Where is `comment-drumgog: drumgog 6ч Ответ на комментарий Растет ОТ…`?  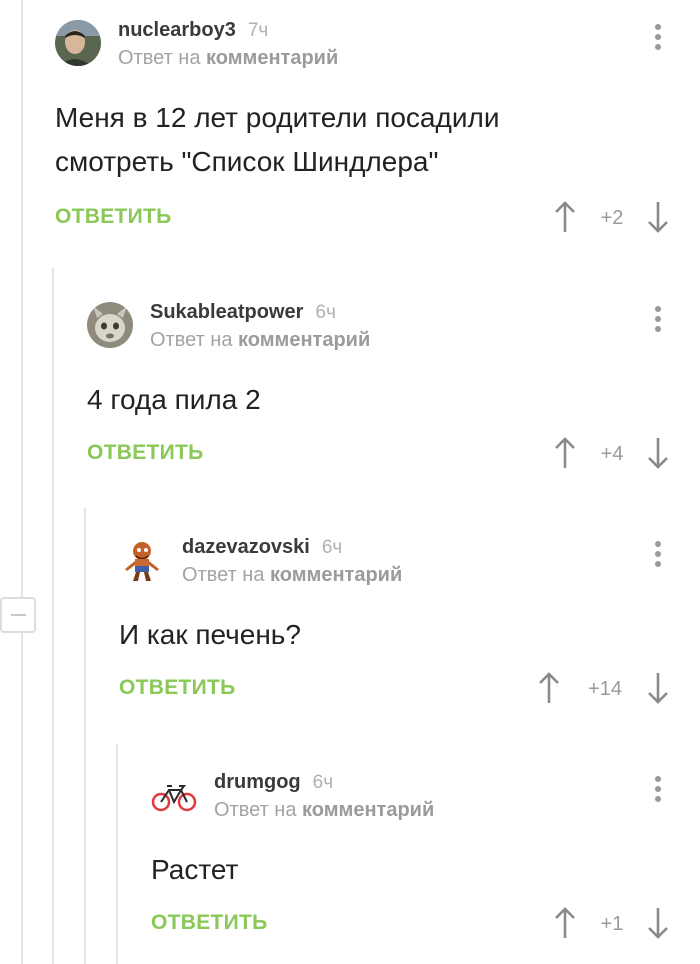 comment-drumgog: drumgog 6ч Ответ на комментарий Растет ОТ… is located at coordinates (423, 861).